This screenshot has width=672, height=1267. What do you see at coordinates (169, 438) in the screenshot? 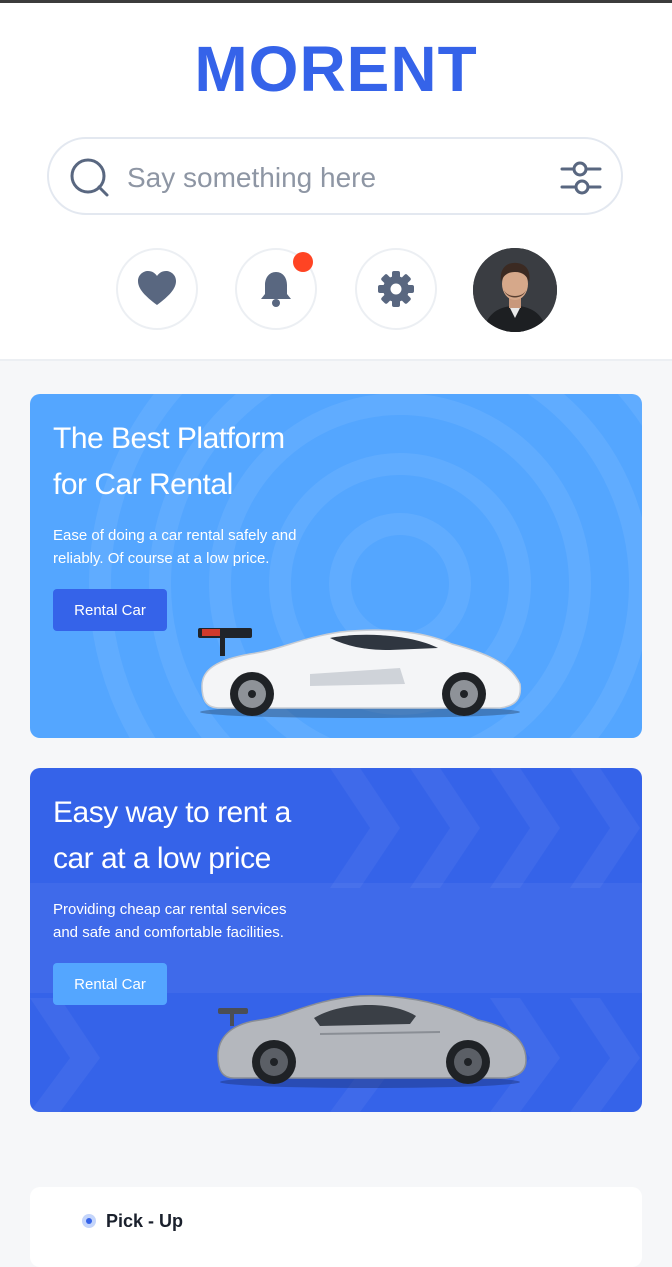
I see `ad-title-line: The Best Platform` at bounding box center [169, 438].